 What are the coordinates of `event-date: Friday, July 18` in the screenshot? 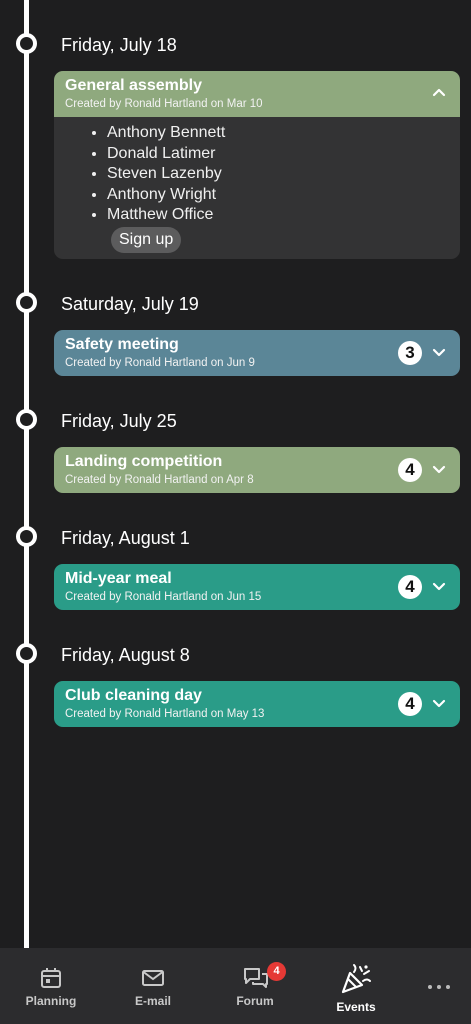 It's located at (119, 45).